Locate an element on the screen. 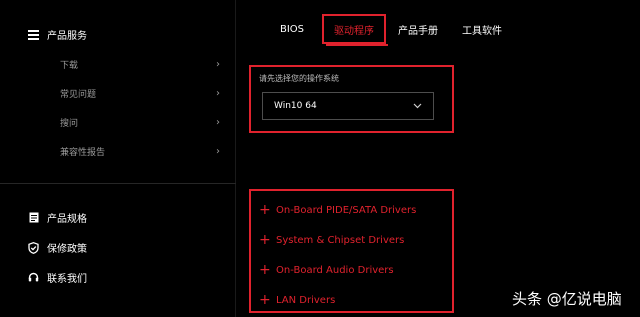  sidebar-item-compatibility: 兼容性报告 › is located at coordinates (140, 151).